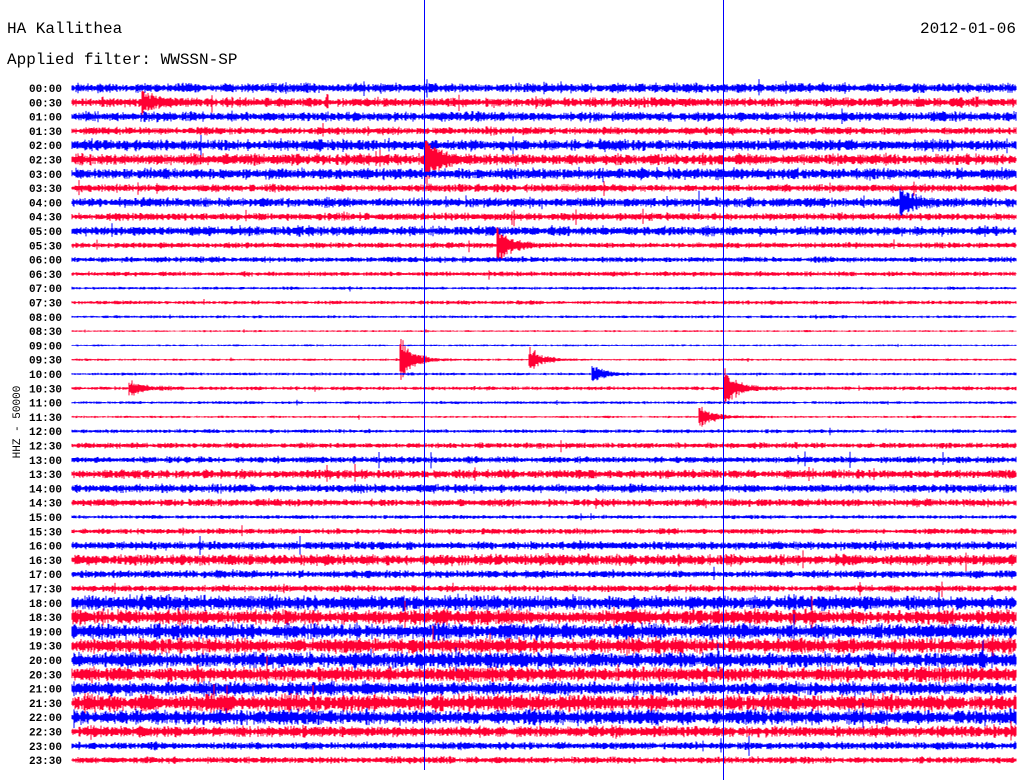 This screenshot has height=780, width=1024. I want to click on row-time-label: 01:30, so click(45, 133).